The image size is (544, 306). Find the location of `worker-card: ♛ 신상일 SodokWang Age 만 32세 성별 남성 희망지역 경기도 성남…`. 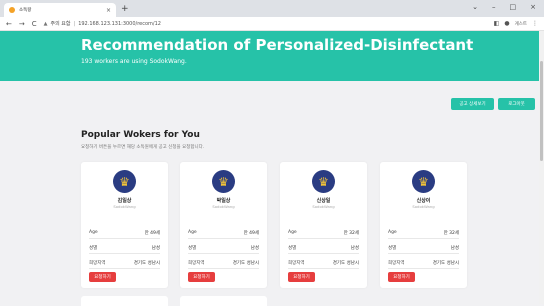

worker-card: ♛ 신상일 SodokWang Age 만 32세 성별 남성 희망지역 경기도 성남… is located at coordinates (323, 225).